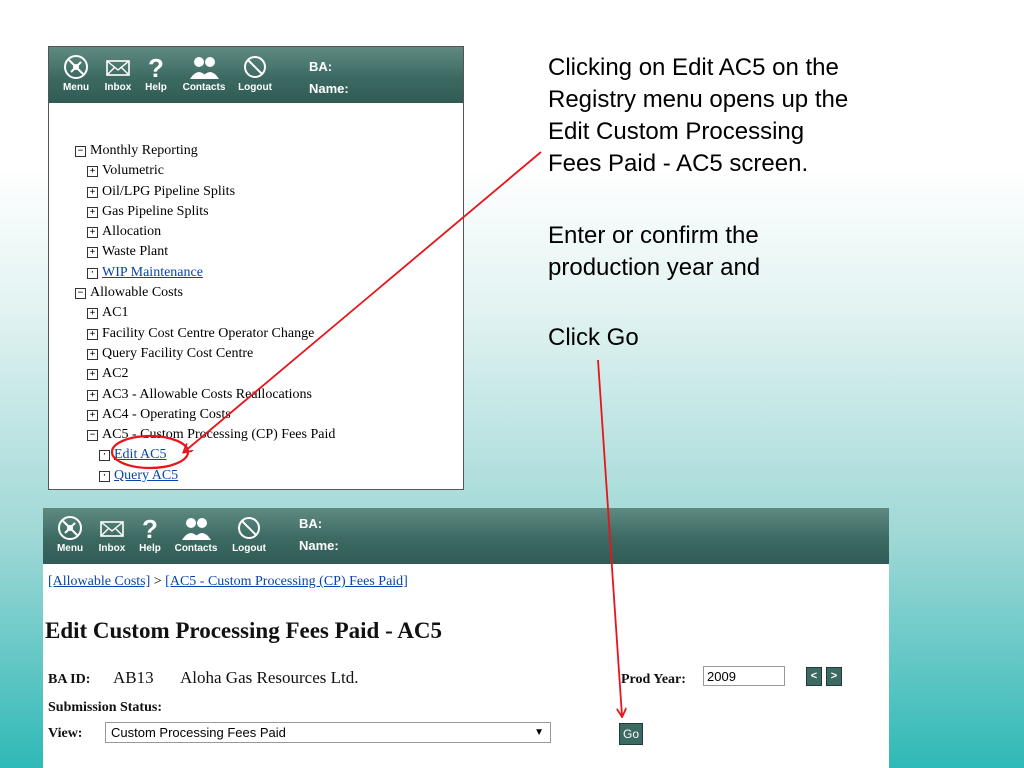 Image resolution: width=1024 pixels, height=768 pixels. What do you see at coordinates (286, 581) in the screenshot?
I see `breadcrumb-ac5-link: [AC5 - Custom Processing (CP) Fees Paid]` at bounding box center [286, 581].